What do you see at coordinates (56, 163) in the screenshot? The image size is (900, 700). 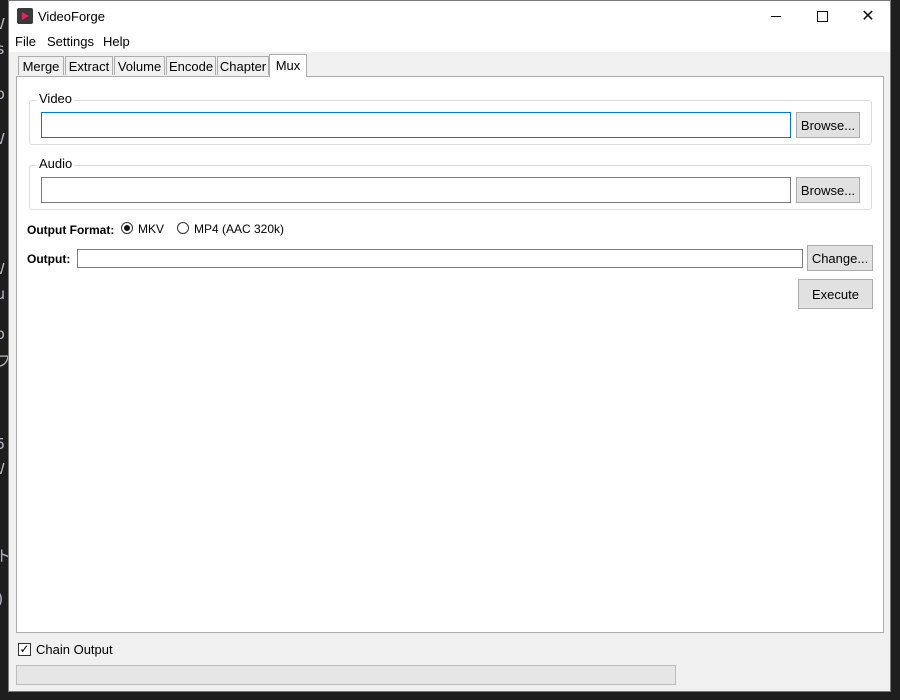 I see `audio-group-label: Audio` at bounding box center [56, 163].